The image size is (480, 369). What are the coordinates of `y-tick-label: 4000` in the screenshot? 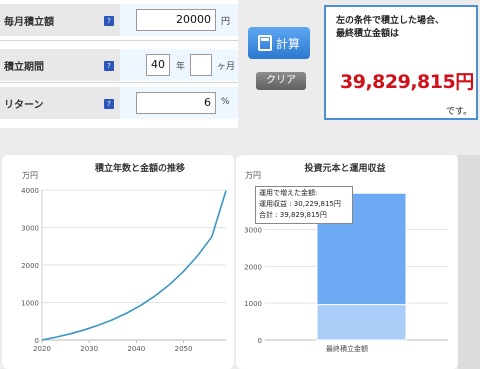 It's located at (30, 191).